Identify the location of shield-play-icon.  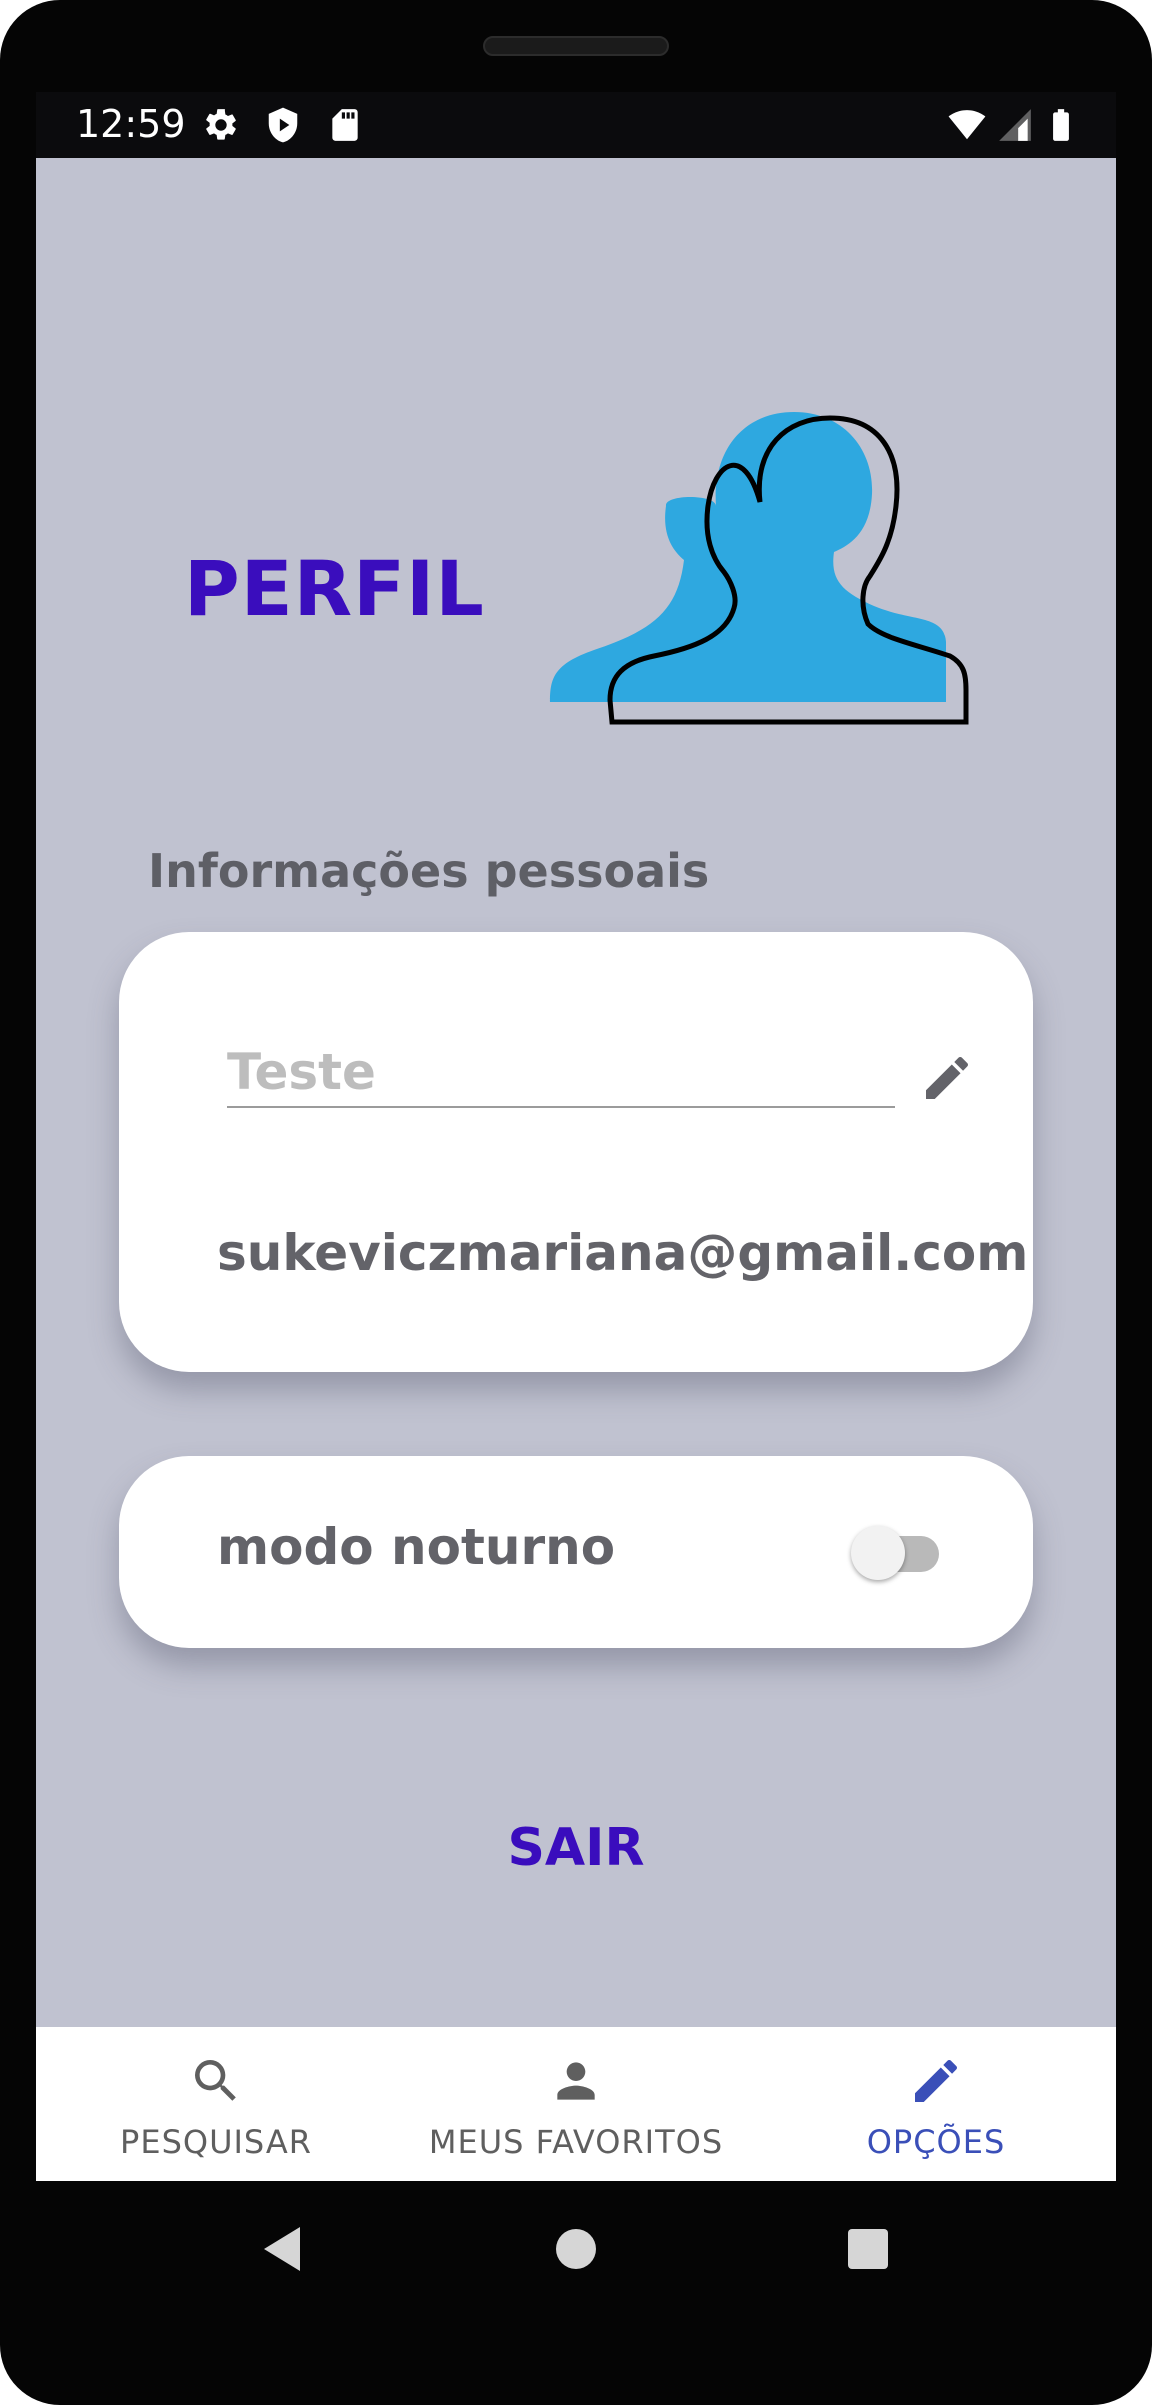
(283, 125).